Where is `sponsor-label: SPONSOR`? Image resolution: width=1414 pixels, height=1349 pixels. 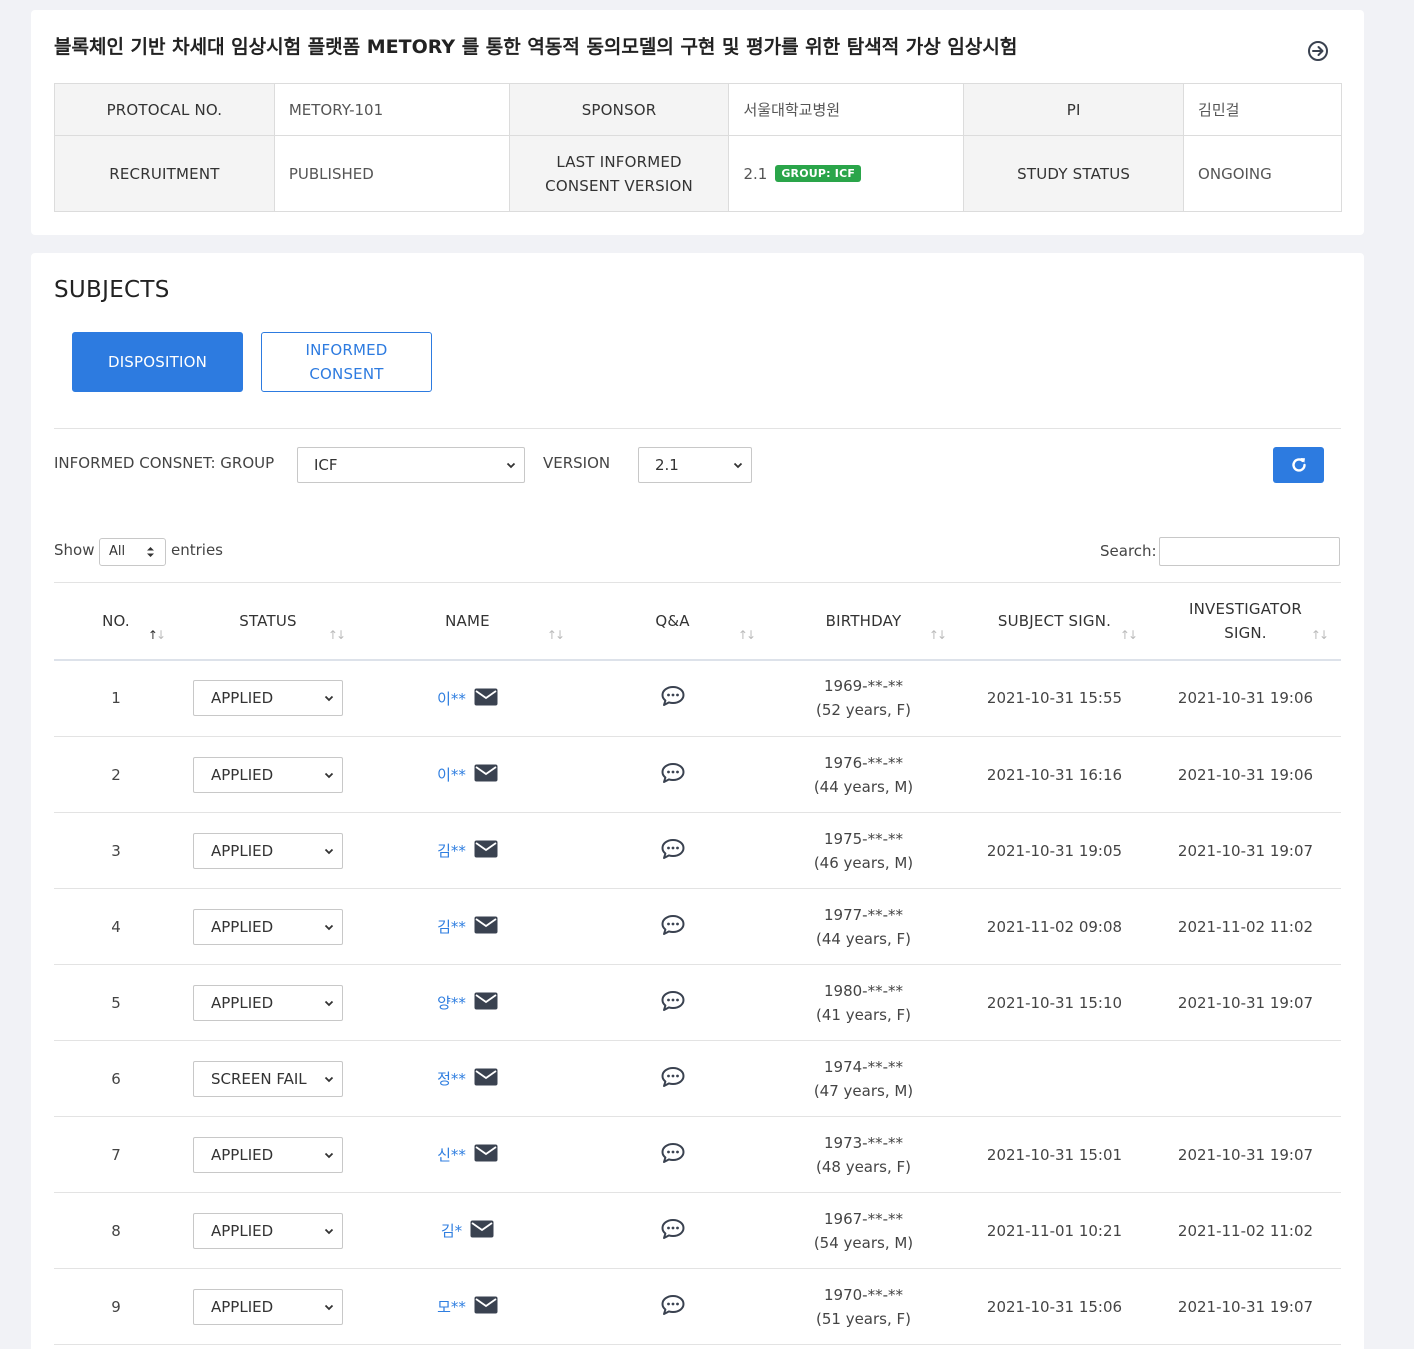 sponsor-label: SPONSOR is located at coordinates (619, 109).